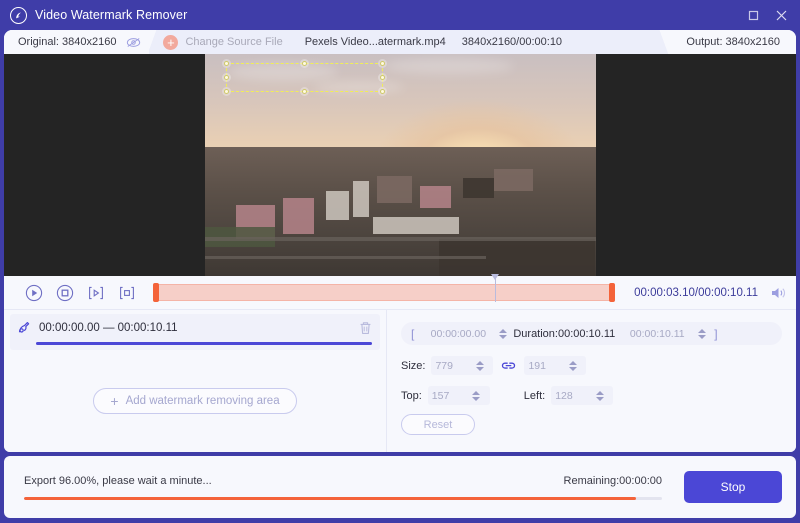 The image size is (800, 523). I want to click on trash-icon, so click(365, 328).